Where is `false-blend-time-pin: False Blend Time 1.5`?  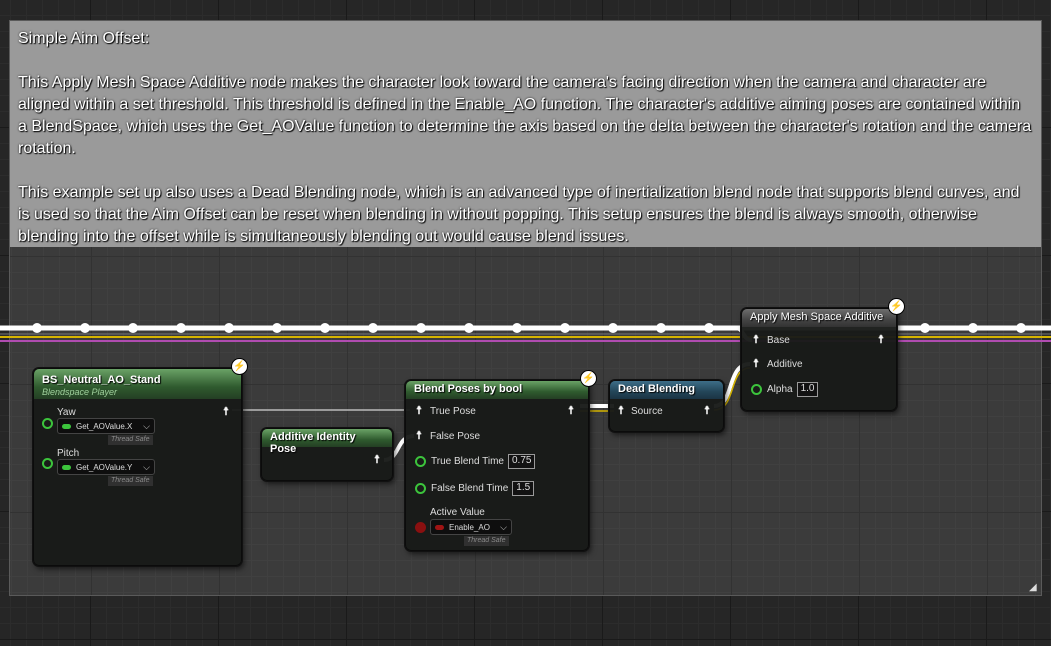 false-blend-time-pin: False Blend Time 1.5 is located at coordinates (475, 488).